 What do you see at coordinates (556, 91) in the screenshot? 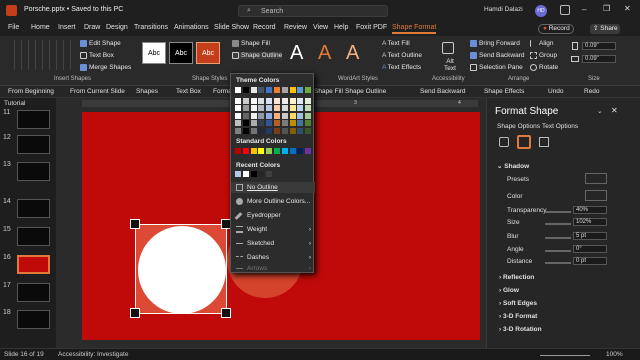
I see `undo-button: Undo` at bounding box center [556, 91].